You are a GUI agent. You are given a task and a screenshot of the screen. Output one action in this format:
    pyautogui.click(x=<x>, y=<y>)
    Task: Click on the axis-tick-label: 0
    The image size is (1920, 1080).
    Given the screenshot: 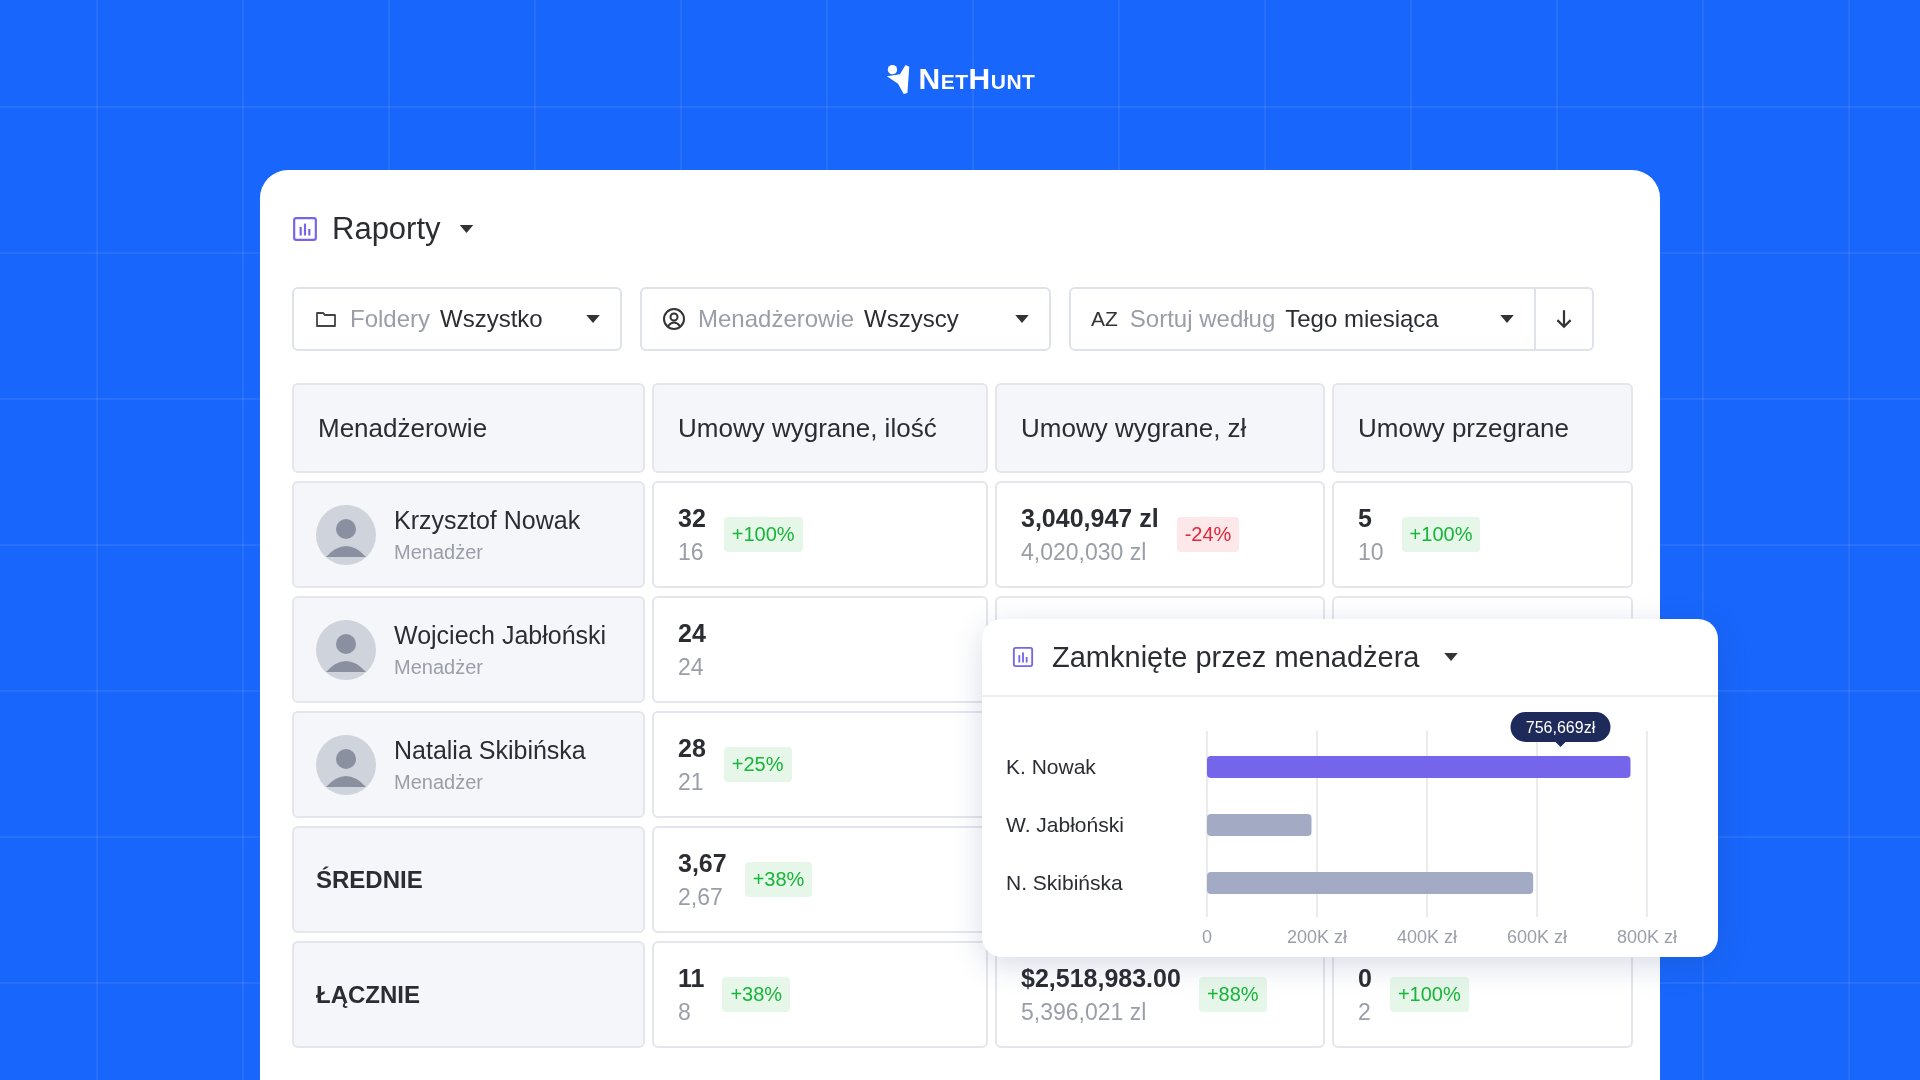 What is the action you would take?
    pyautogui.click(x=1207, y=937)
    